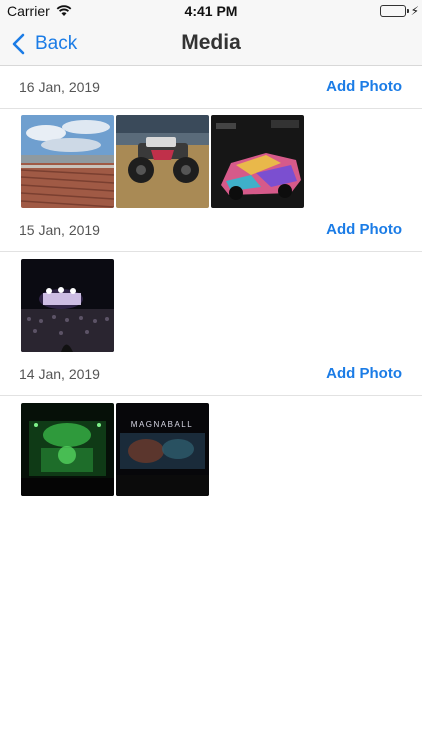 The image size is (422, 750). I want to click on battery-icon, so click(393, 11).